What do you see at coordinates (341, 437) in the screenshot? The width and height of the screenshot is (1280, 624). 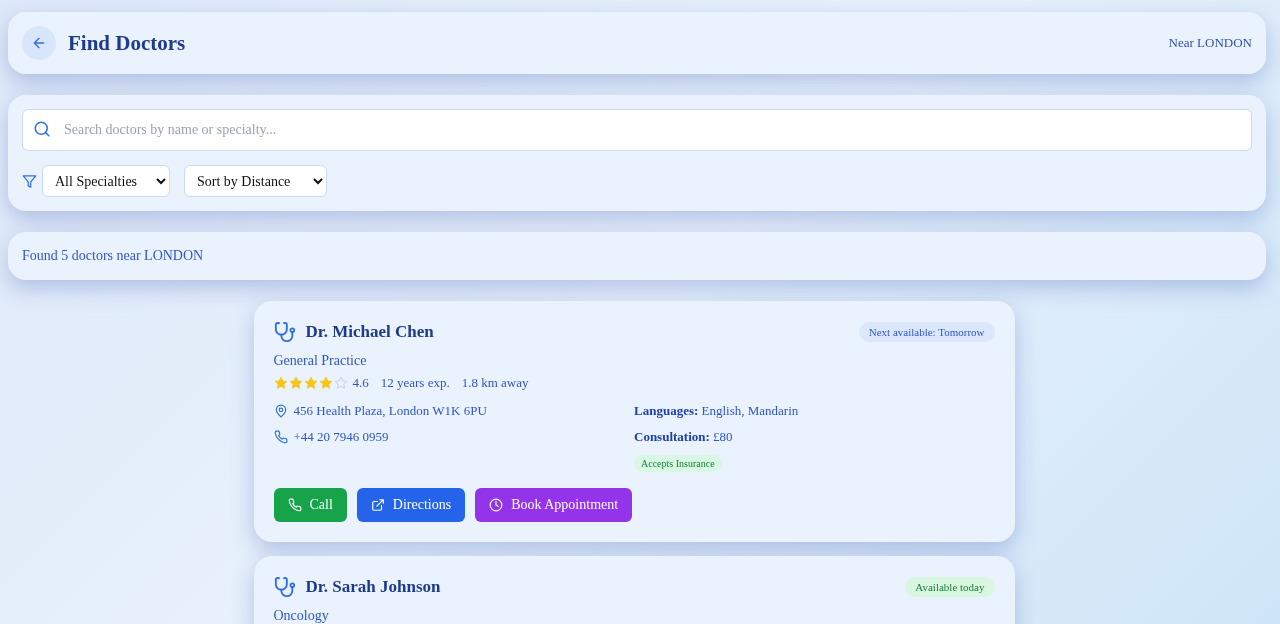 I see `phone-number: +44 20 7946 0959` at bounding box center [341, 437].